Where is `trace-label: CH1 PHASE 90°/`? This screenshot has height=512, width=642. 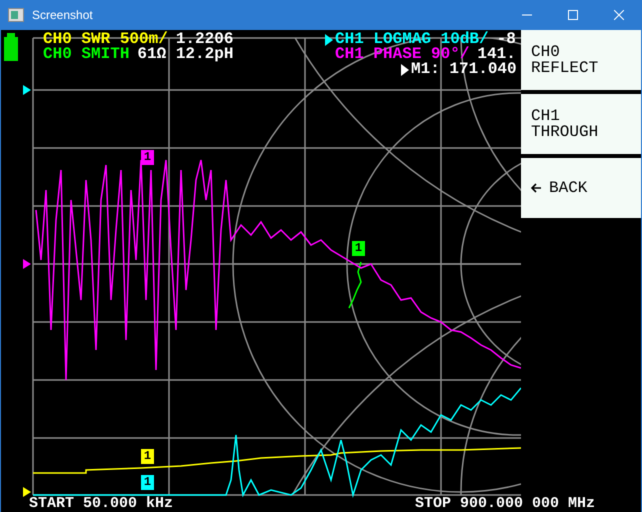
trace-label: CH1 PHASE 90°/ is located at coordinates (402, 54).